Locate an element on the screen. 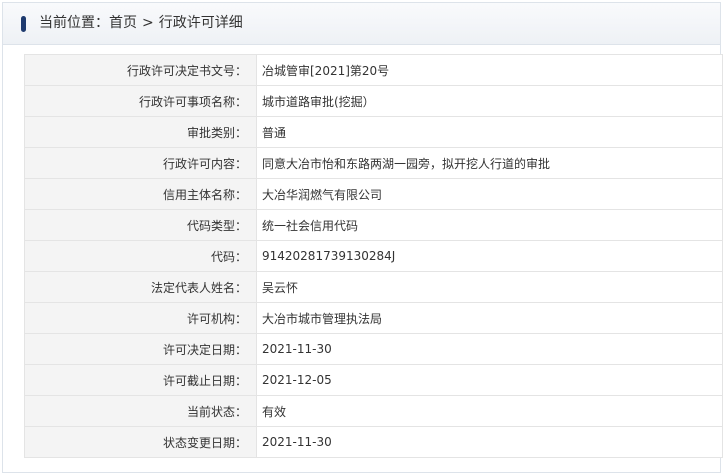  row-value: 有效 is located at coordinates (489, 411).